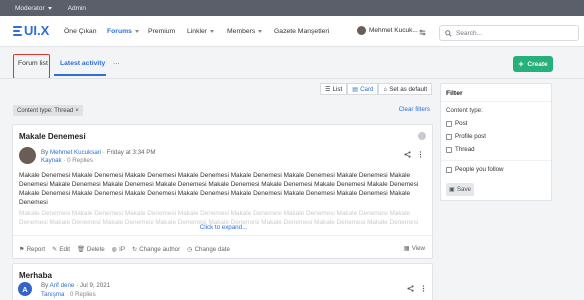 The width and height of the screenshot is (584, 300). What do you see at coordinates (292, 8) in the screenshot?
I see `moderator-bar: Moderator Admin` at bounding box center [292, 8].